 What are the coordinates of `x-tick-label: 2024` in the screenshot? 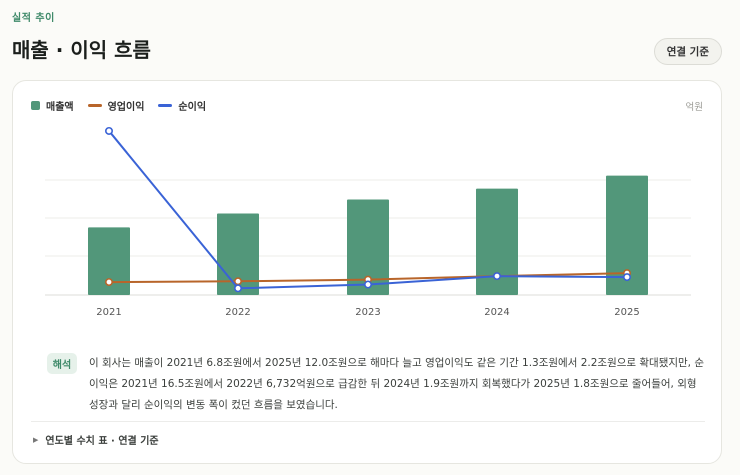 It's located at (496, 312).